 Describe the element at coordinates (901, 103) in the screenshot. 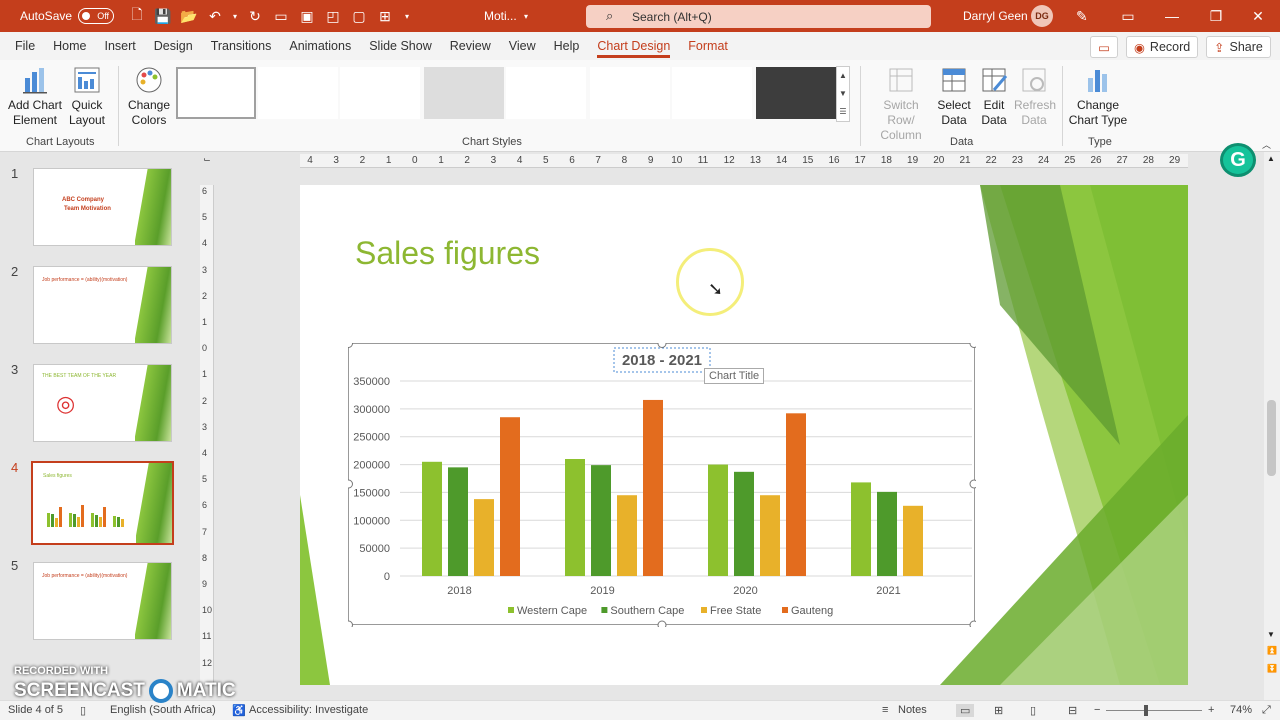

I see `switch-row-column-button: Switch Row/ Column` at that location.